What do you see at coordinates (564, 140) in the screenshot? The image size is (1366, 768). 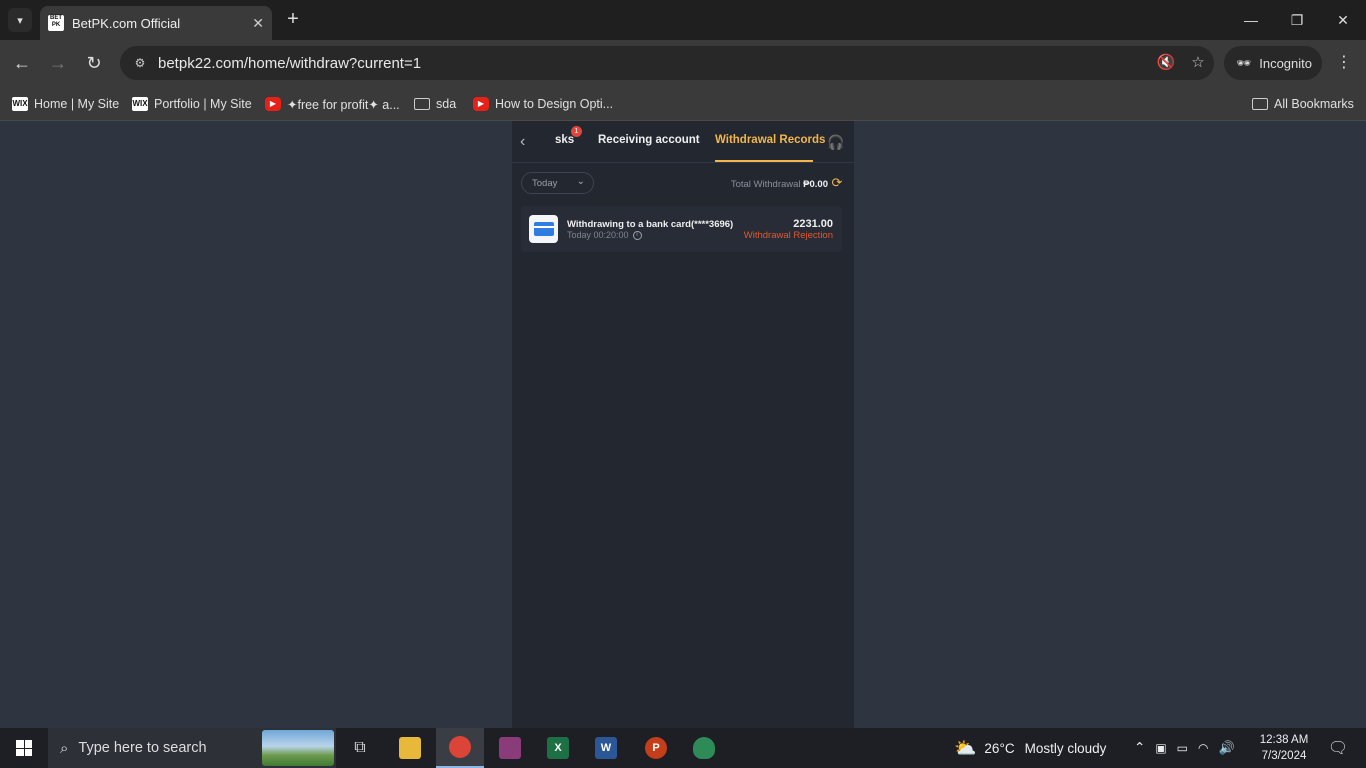 I see `tab-tasks: sks` at bounding box center [564, 140].